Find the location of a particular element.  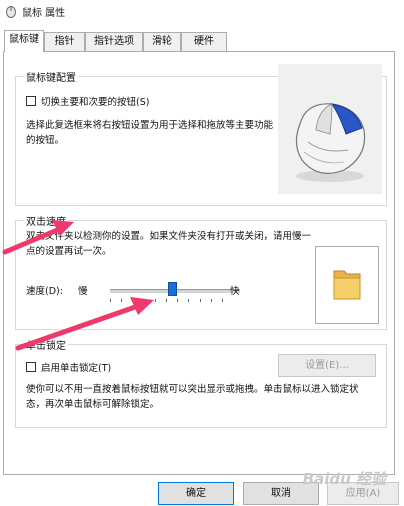

tab-hardware: 硬件 is located at coordinates (204, 41).